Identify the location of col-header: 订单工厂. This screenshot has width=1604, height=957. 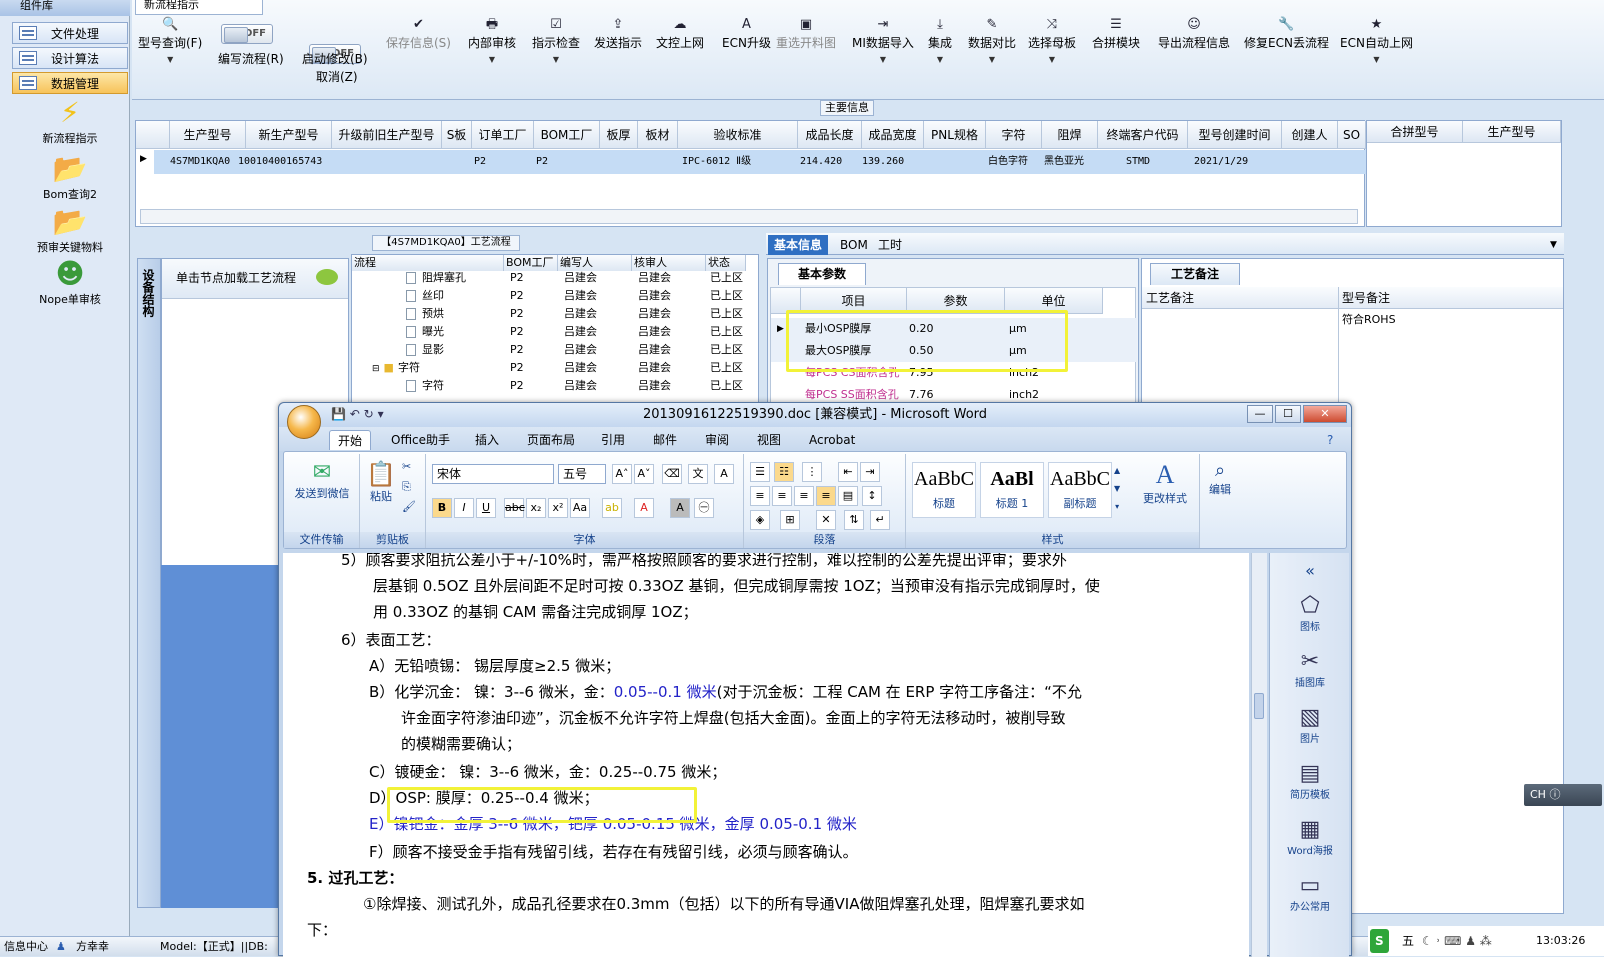
(503, 135).